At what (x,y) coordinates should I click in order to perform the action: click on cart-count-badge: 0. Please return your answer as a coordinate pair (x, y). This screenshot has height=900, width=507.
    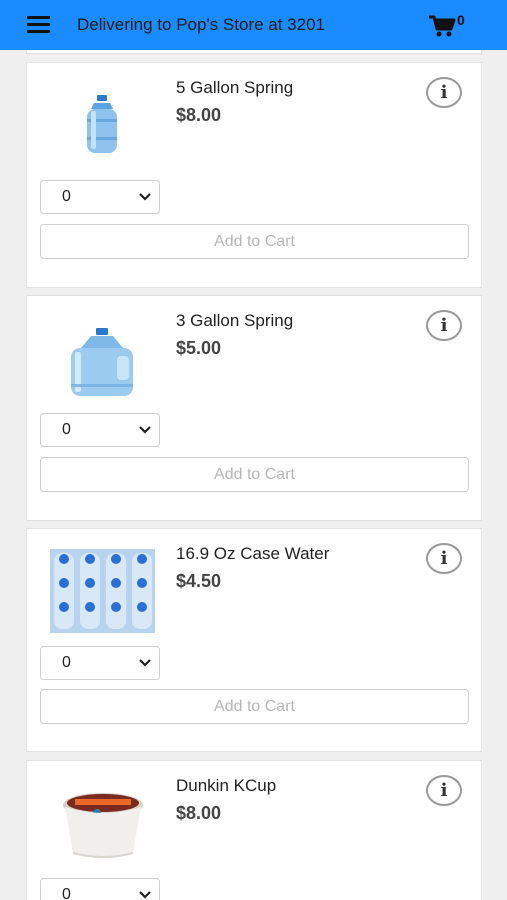
    Looking at the image, I should click on (461, 20).